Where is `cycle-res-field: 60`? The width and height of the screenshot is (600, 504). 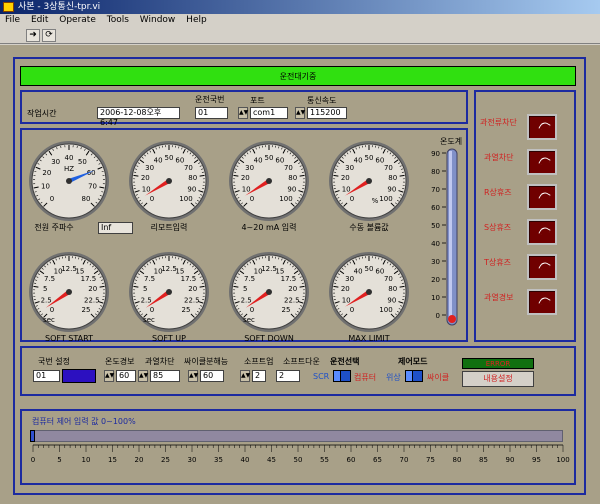 cycle-res-field: 60 is located at coordinates (212, 376).